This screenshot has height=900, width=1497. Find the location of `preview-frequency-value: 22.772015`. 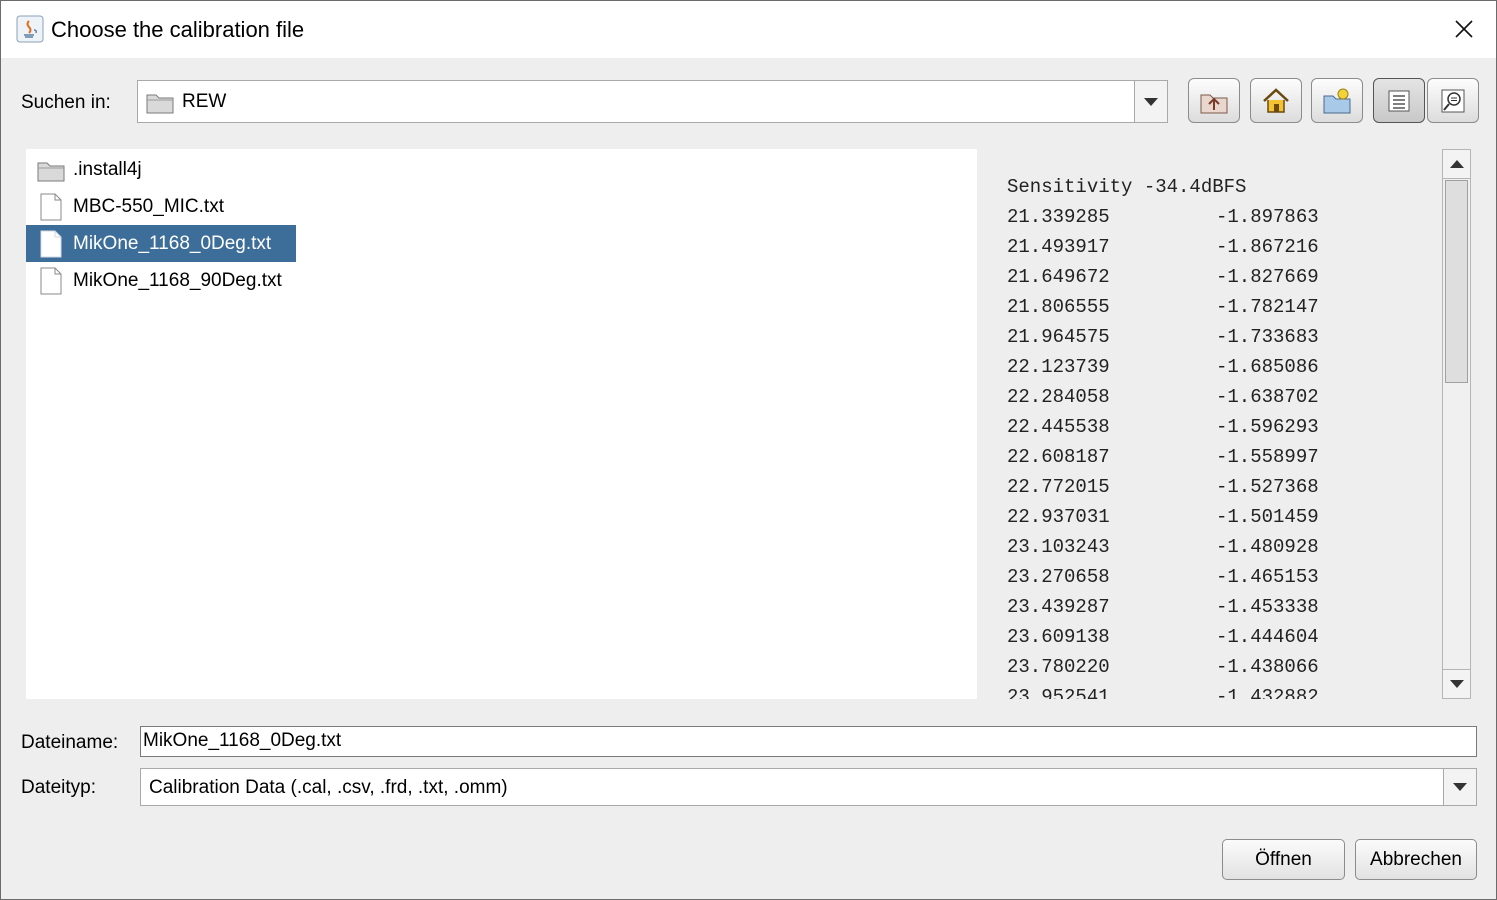

preview-frequency-value: 22.772015 is located at coordinates (1058, 487).